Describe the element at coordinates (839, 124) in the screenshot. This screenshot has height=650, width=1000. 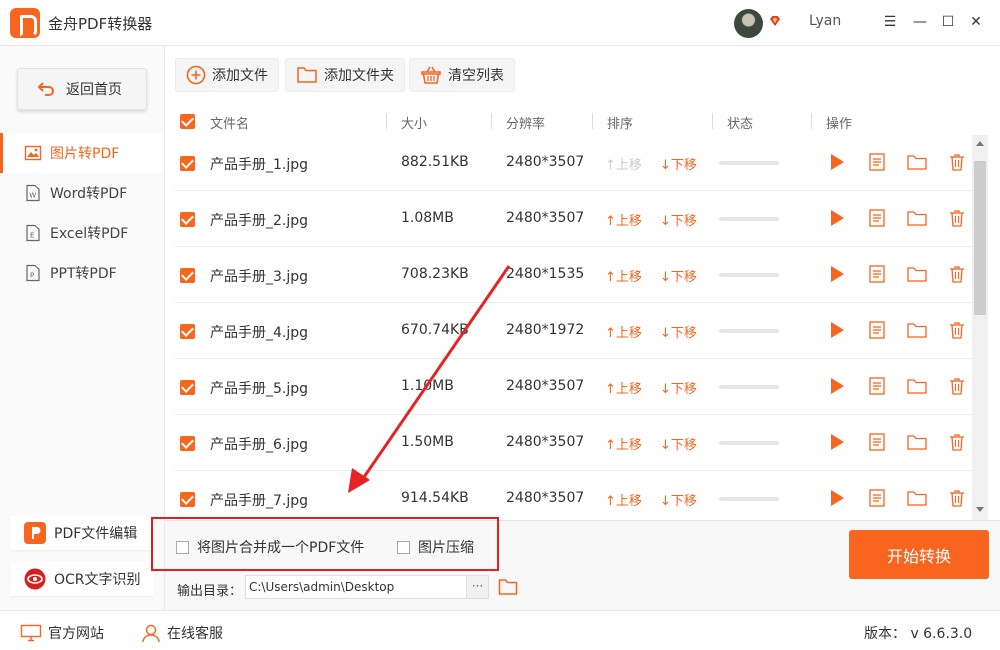
I see `header-actions: 操作` at that location.